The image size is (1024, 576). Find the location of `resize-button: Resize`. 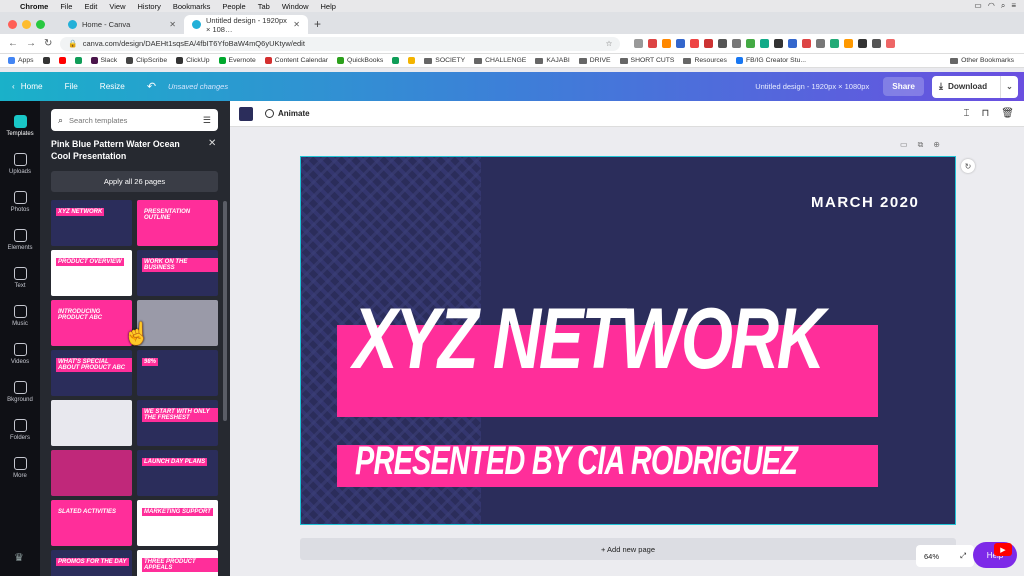

resize-button: Resize is located at coordinates (112, 86).